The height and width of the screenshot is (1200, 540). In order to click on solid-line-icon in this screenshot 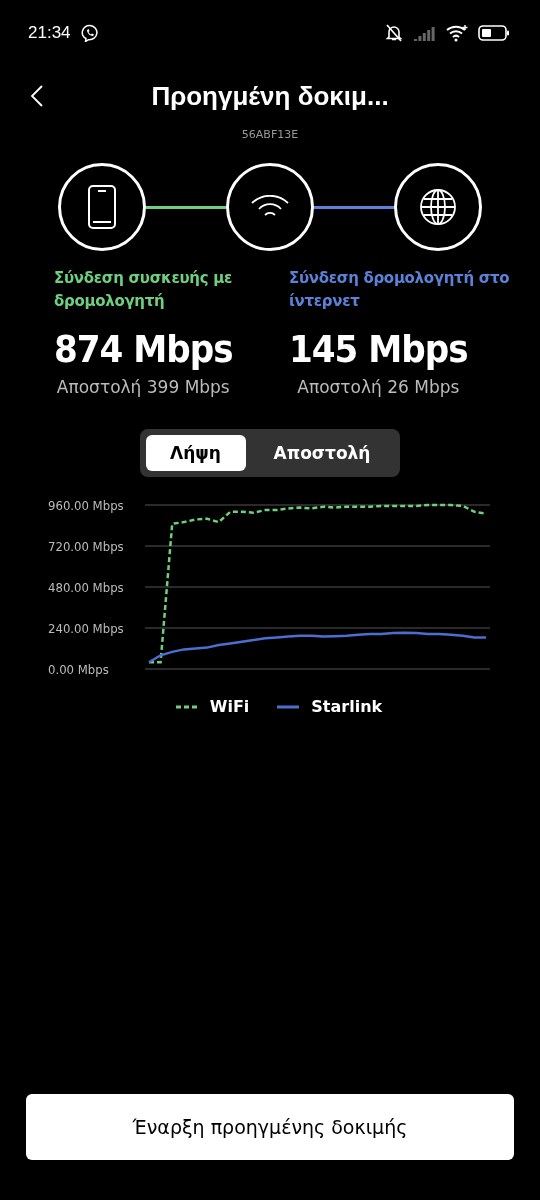, I will do `click(288, 706)`.